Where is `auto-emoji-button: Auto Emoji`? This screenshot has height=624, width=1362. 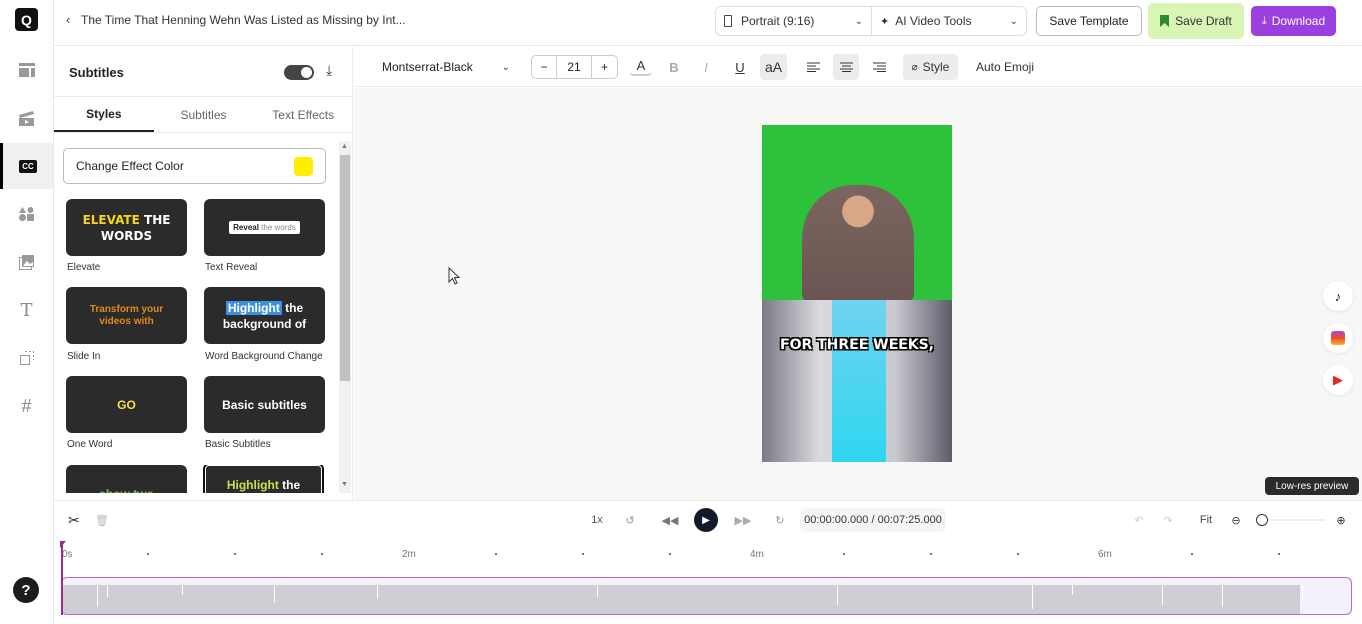
auto-emoji-button: Auto Emoji is located at coordinates (1005, 67).